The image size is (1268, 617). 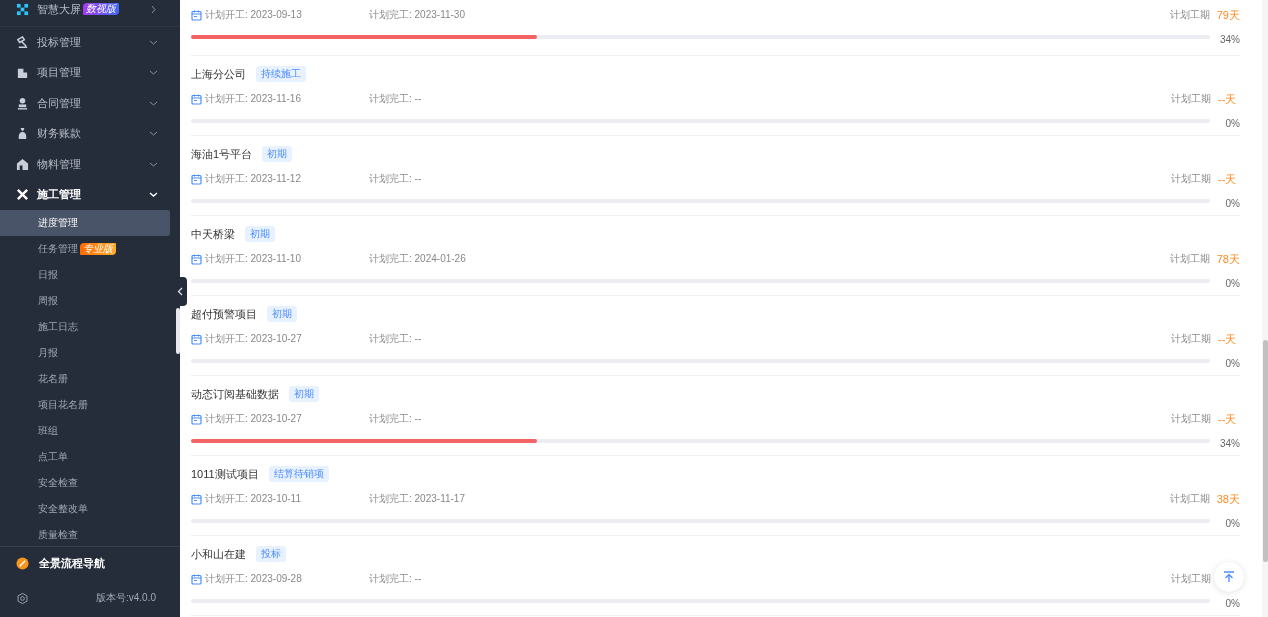 What do you see at coordinates (63, 405) in the screenshot?
I see `submenu-label: 项目花名册` at bounding box center [63, 405].